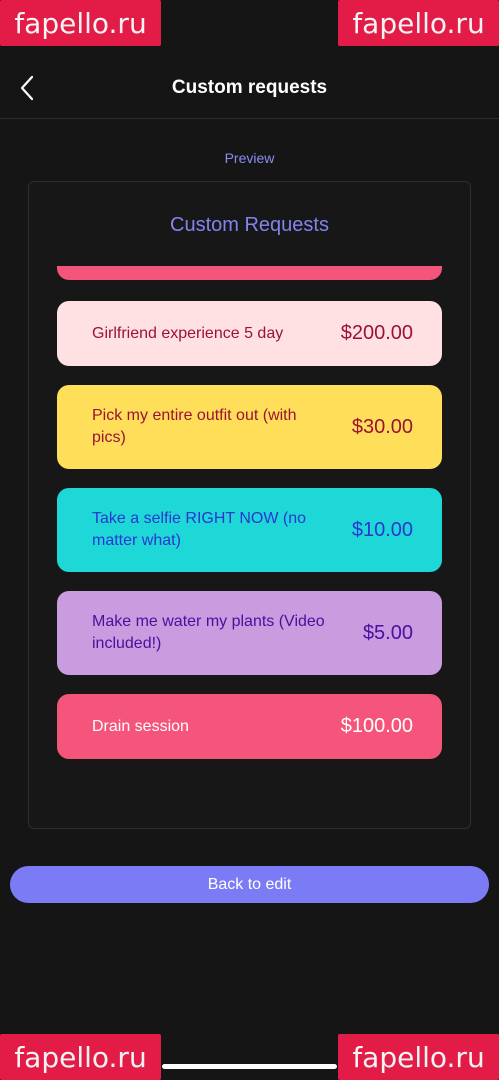 This screenshot has width=499, height=1080. What do you see at coordinates (188, 333) in the screenshot?
I see `request-name: Girlfriend experience 5 day` at bounding box center [188, 333].